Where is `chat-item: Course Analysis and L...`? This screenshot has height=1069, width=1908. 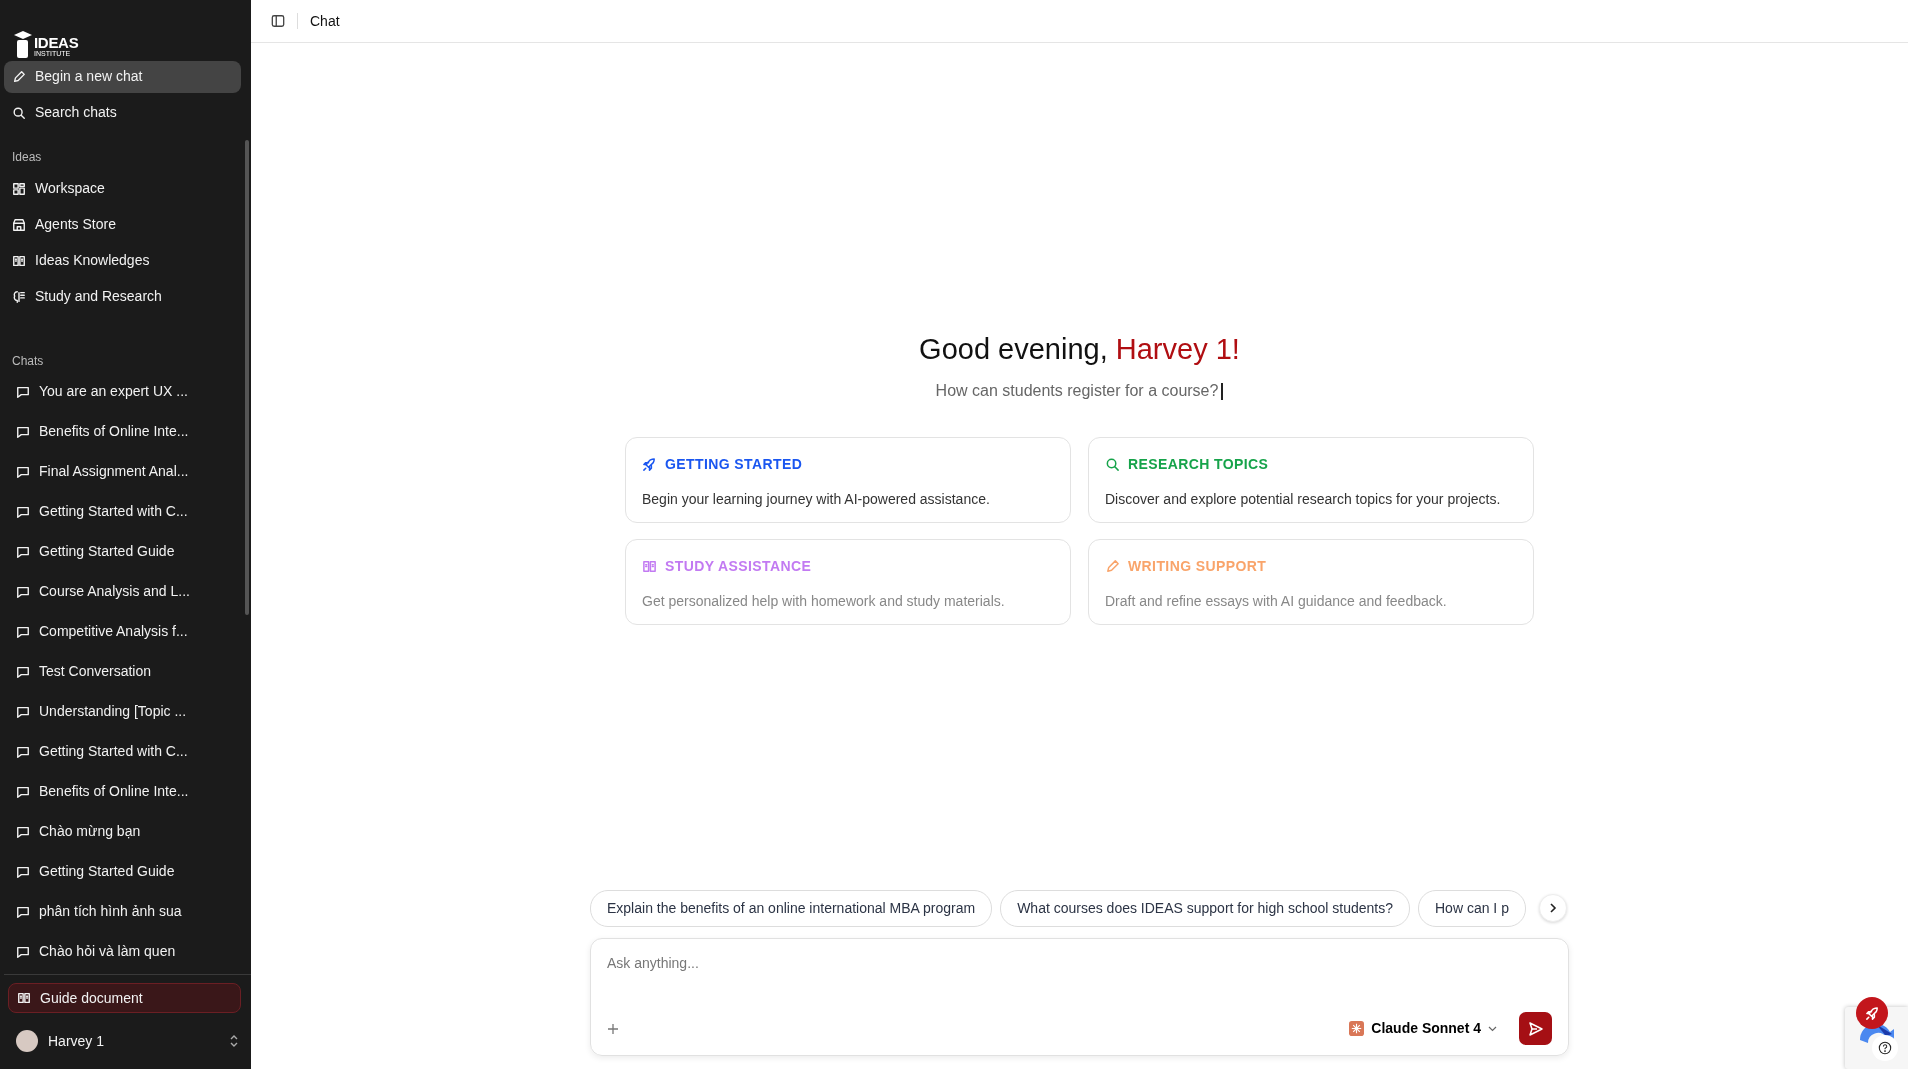
chat-item: Course Analysis and L... is located at coordinates (122, 591).